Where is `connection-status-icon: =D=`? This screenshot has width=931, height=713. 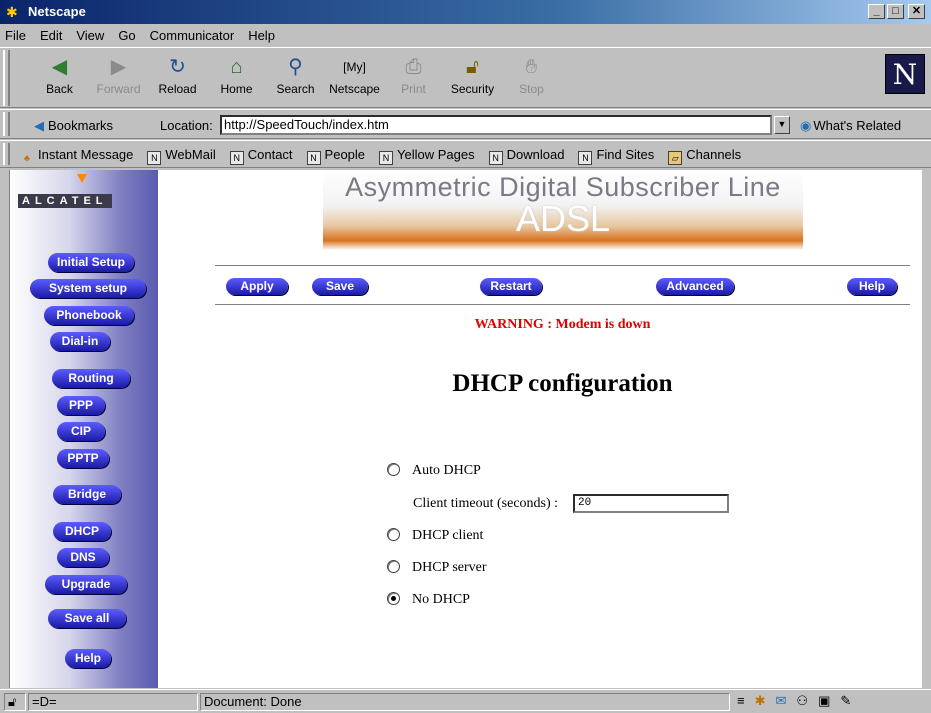 connection-status-icon: =D= is located at coordinates (113, 702).